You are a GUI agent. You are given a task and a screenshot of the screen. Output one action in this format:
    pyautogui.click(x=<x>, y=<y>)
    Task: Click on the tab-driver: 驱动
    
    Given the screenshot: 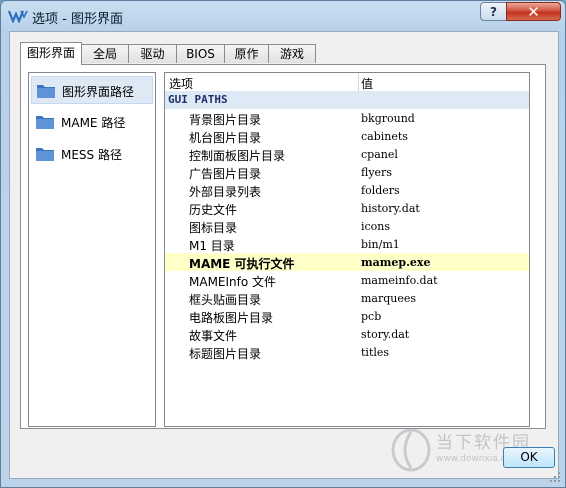 What is the action you would take?
    pyautogui.click(x=152, y=53)
    